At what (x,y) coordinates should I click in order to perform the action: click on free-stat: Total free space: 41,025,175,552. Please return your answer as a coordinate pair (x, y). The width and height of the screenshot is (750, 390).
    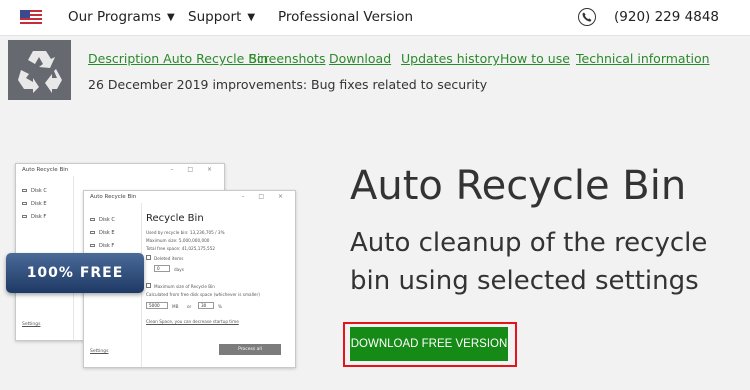
    Looking at the image, I should click on (181, 248).